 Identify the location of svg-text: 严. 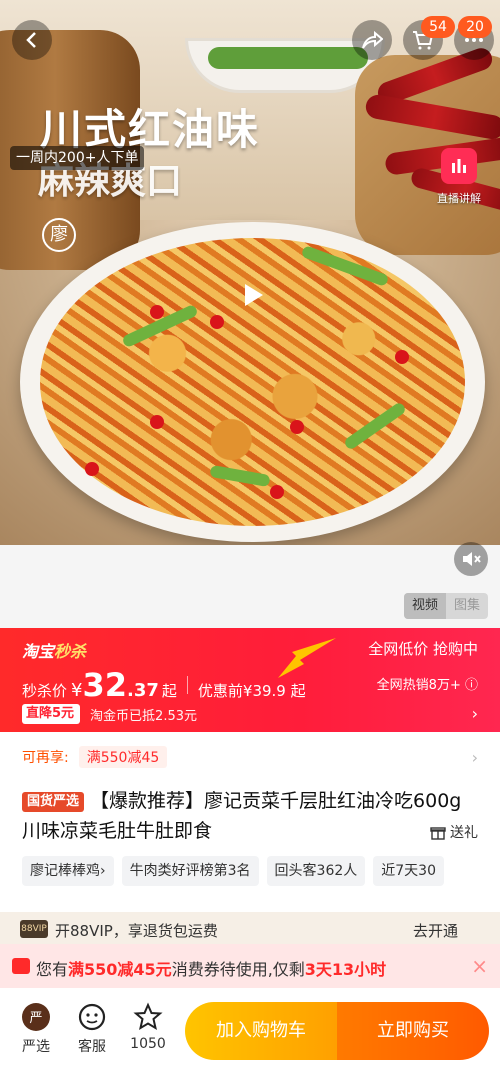
(35, 1018).